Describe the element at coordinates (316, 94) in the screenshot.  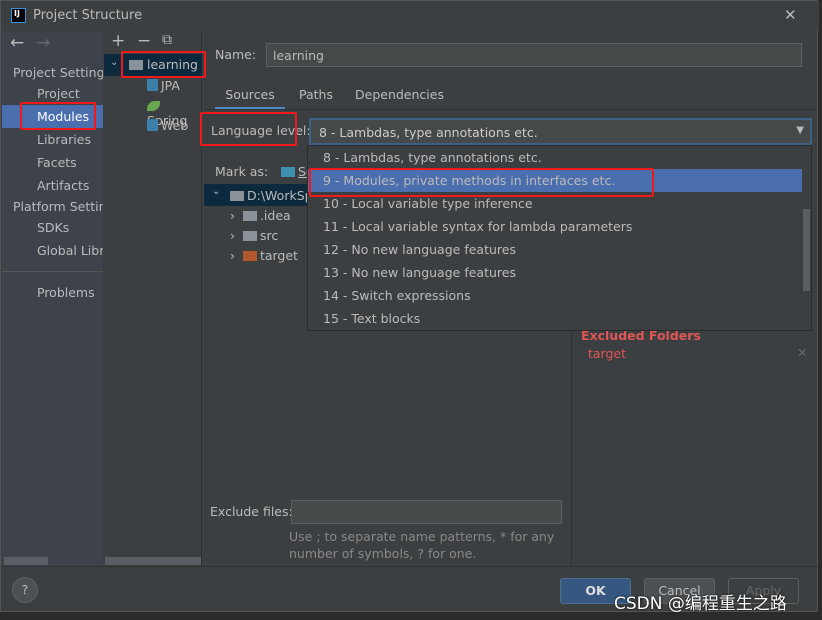
I see `tab-paths: Paths` at that location.